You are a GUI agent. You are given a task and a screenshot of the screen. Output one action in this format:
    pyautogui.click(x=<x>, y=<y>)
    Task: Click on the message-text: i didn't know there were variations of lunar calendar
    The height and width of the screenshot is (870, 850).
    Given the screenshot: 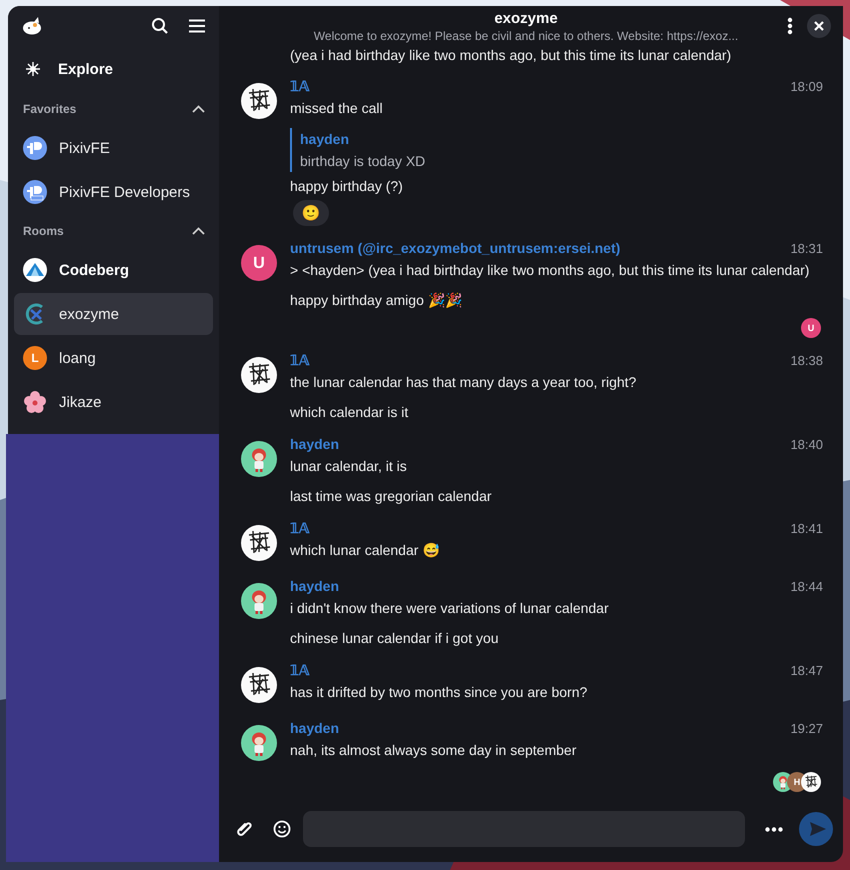 What is the action you would take?
    pyautogui.click(x=450, y=608)
    